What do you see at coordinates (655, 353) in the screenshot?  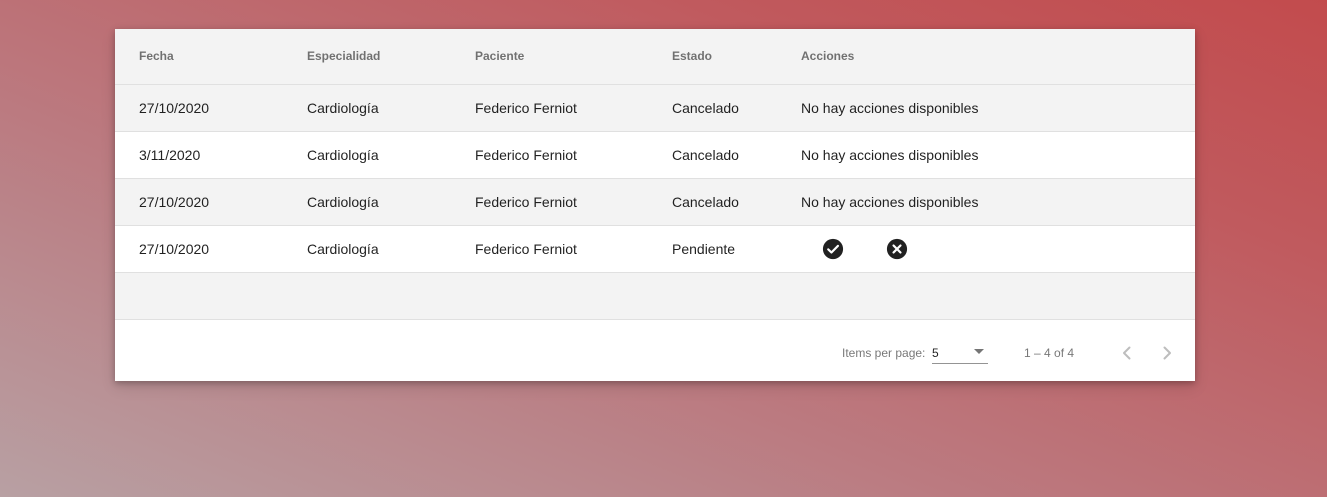 I see `paginator: Items per page: 5 1 – 4 of 4` at bounding box center [655, 353].